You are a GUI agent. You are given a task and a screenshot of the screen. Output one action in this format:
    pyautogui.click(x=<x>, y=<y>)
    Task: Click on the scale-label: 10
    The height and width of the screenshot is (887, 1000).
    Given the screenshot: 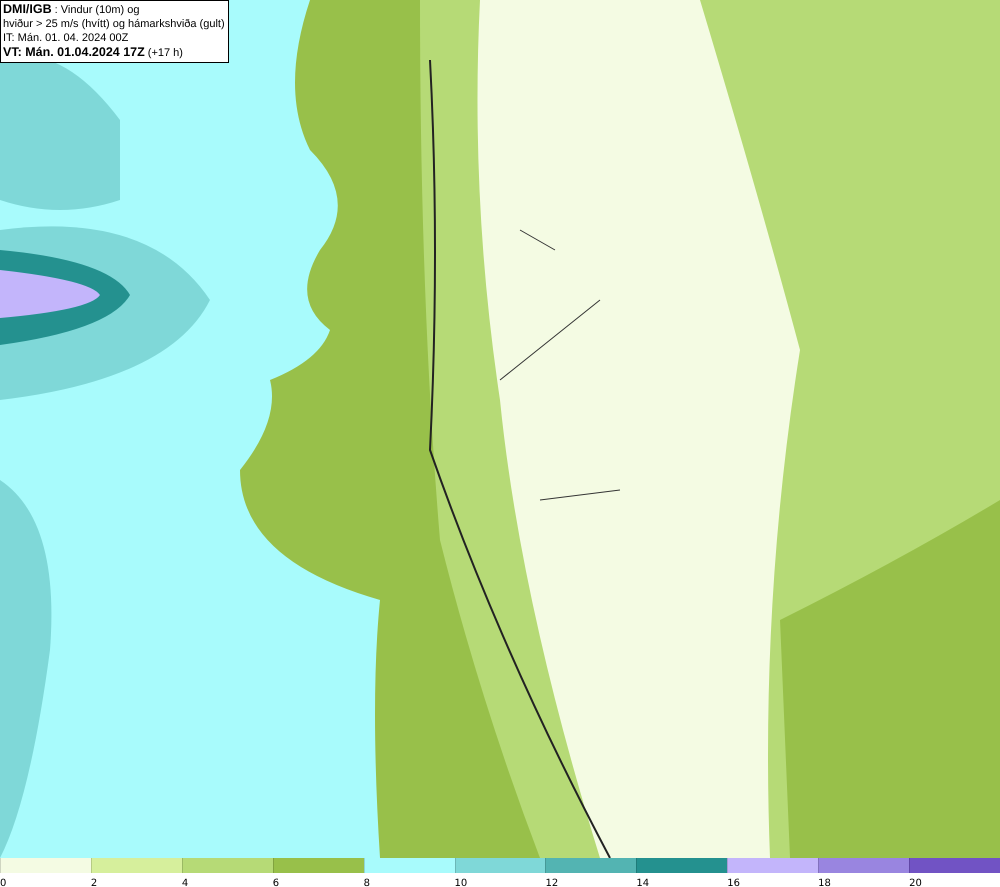 What is the action you would take?
    pyautogui.click(x=461, y=882)
    